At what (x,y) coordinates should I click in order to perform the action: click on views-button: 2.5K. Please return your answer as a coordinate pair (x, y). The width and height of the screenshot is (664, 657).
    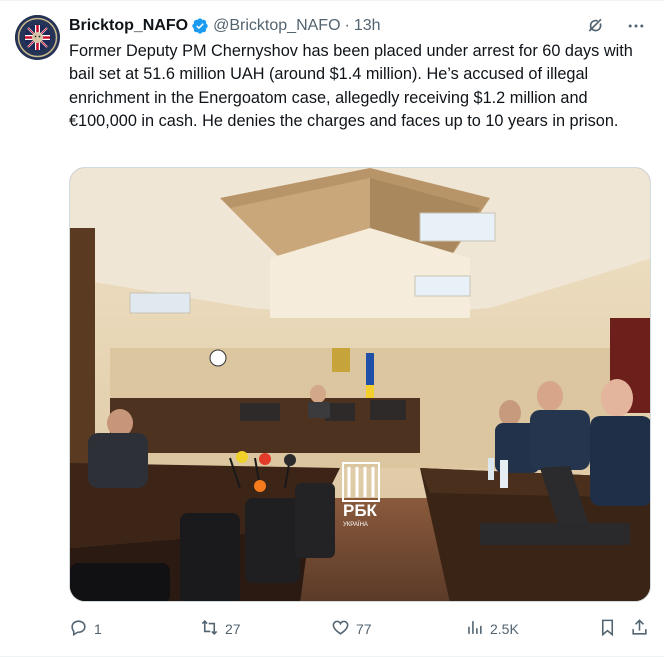
    Looking at the image, I should click on (492, 629).